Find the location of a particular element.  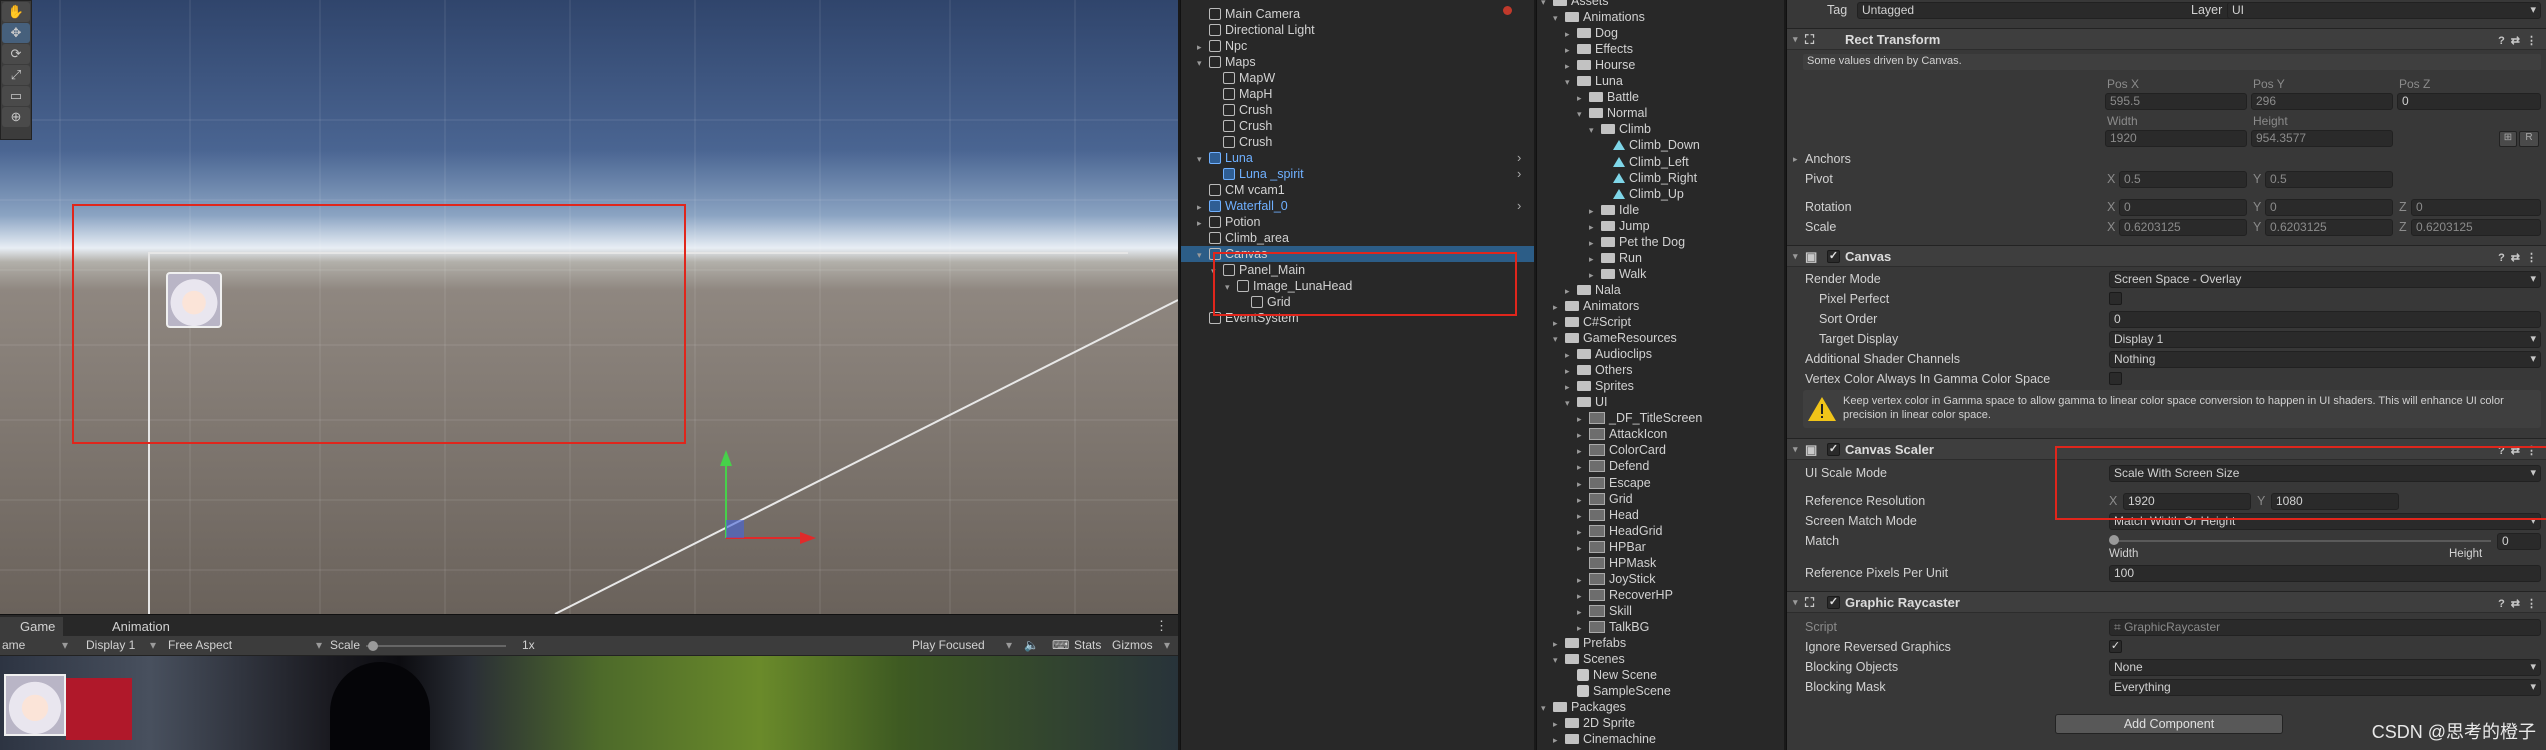

height-field: 954.3577 is located at coordinates (2322, 138).